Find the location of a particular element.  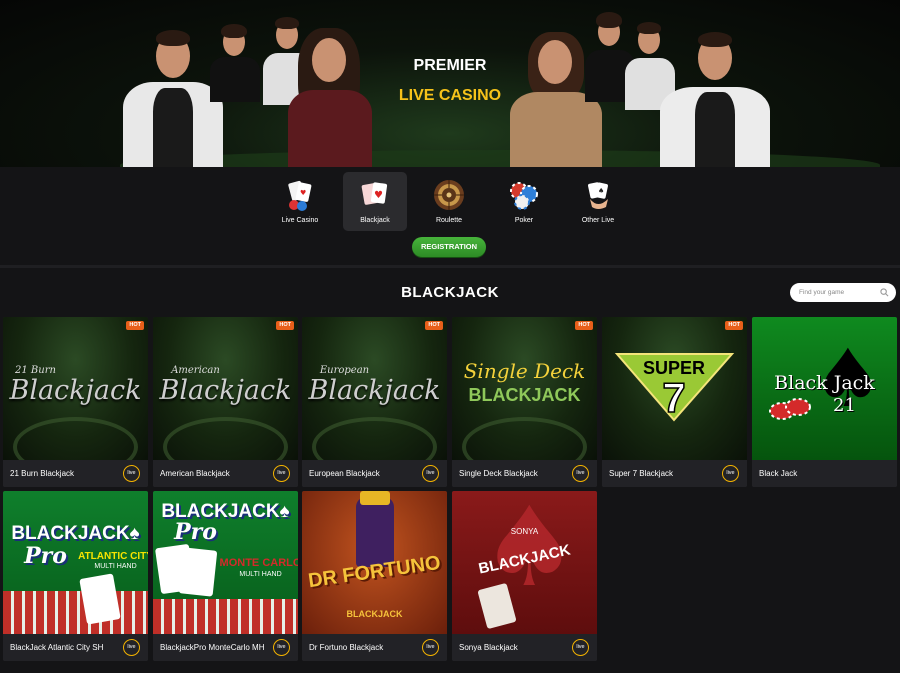

game-info: BlackjackPro MonteCarlo MH live is located at coordinates (225, 647).